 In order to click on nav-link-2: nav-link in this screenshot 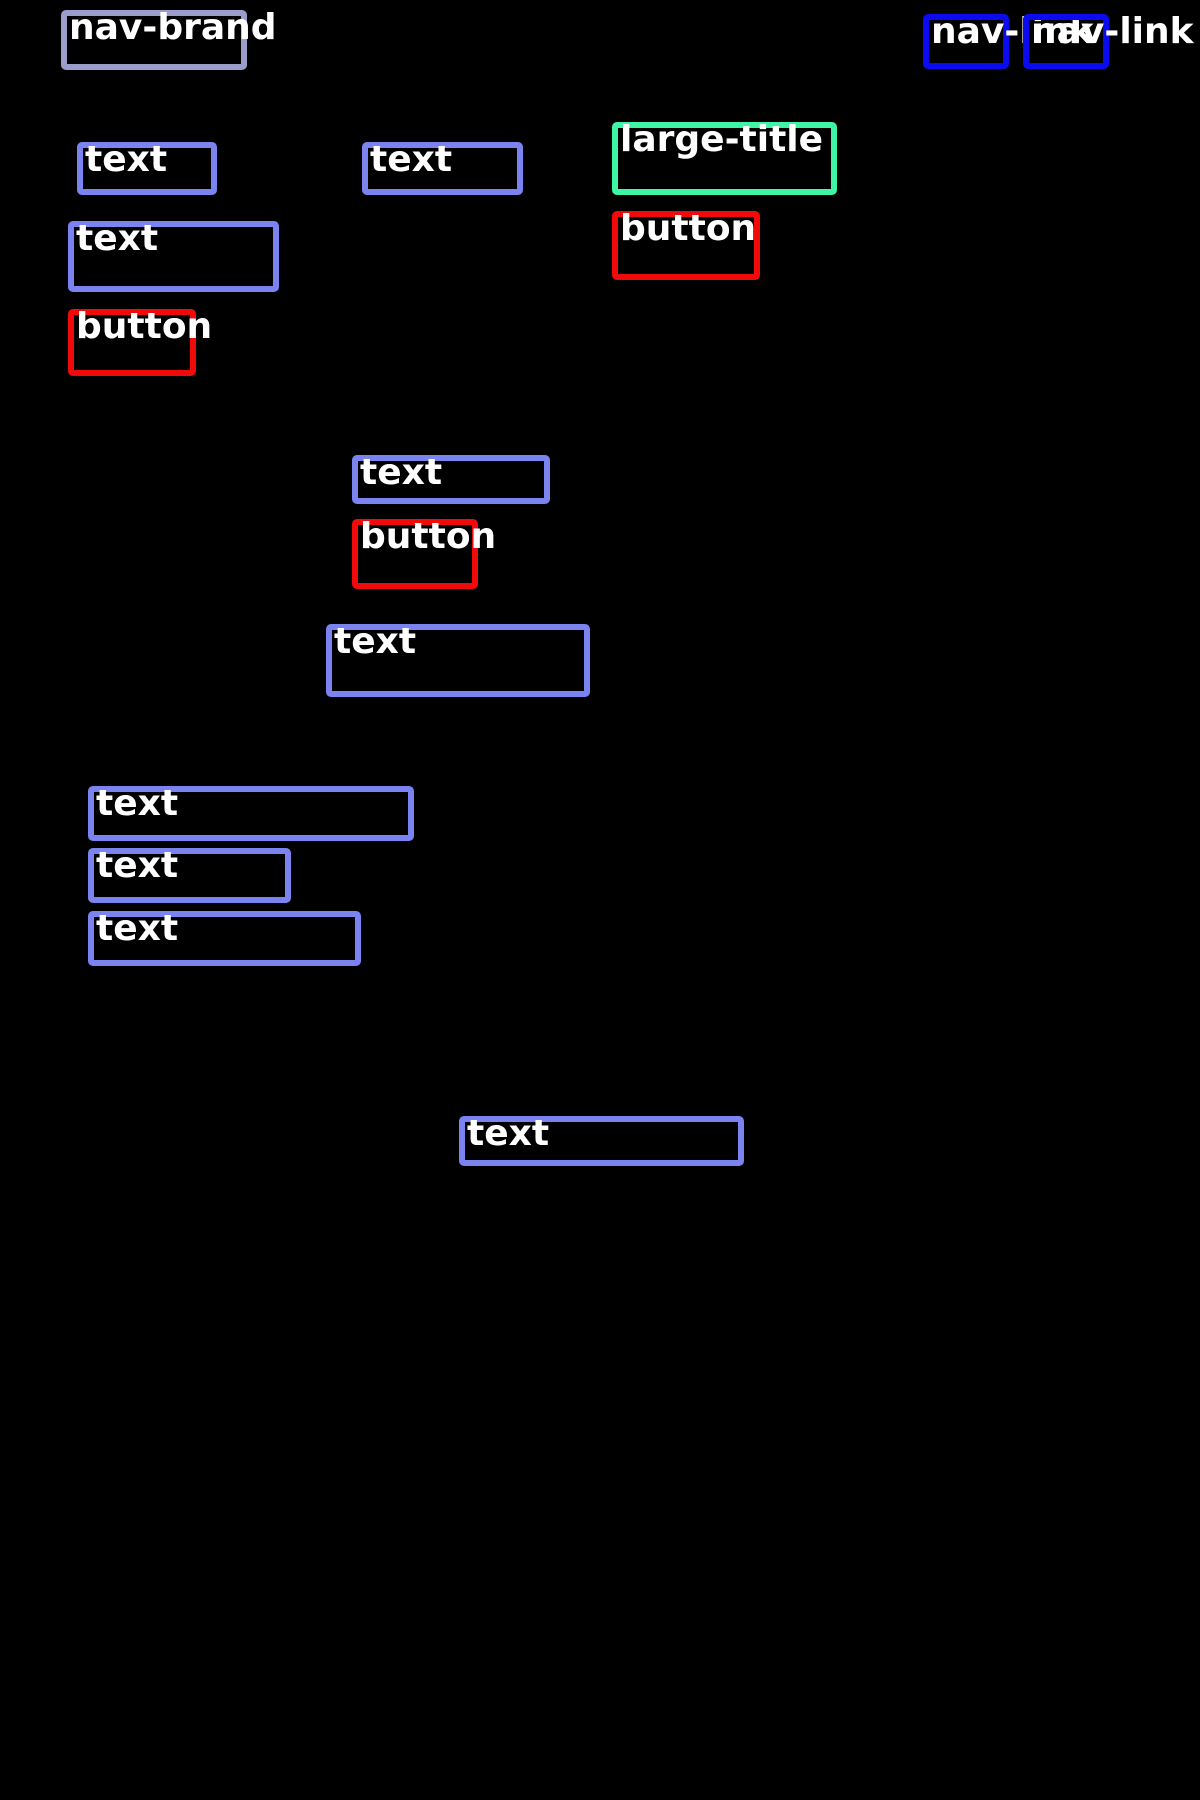, I will do `click(1108, 41)`.